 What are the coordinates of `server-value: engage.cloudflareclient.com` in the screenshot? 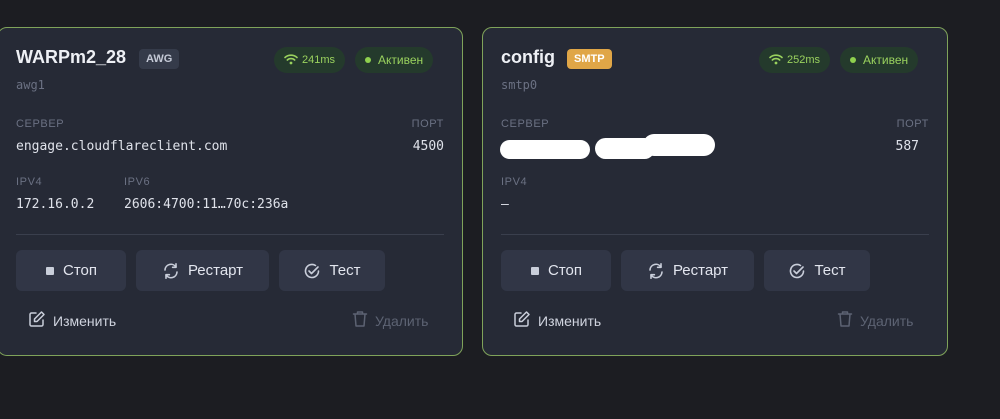 It's located at (122, 146).